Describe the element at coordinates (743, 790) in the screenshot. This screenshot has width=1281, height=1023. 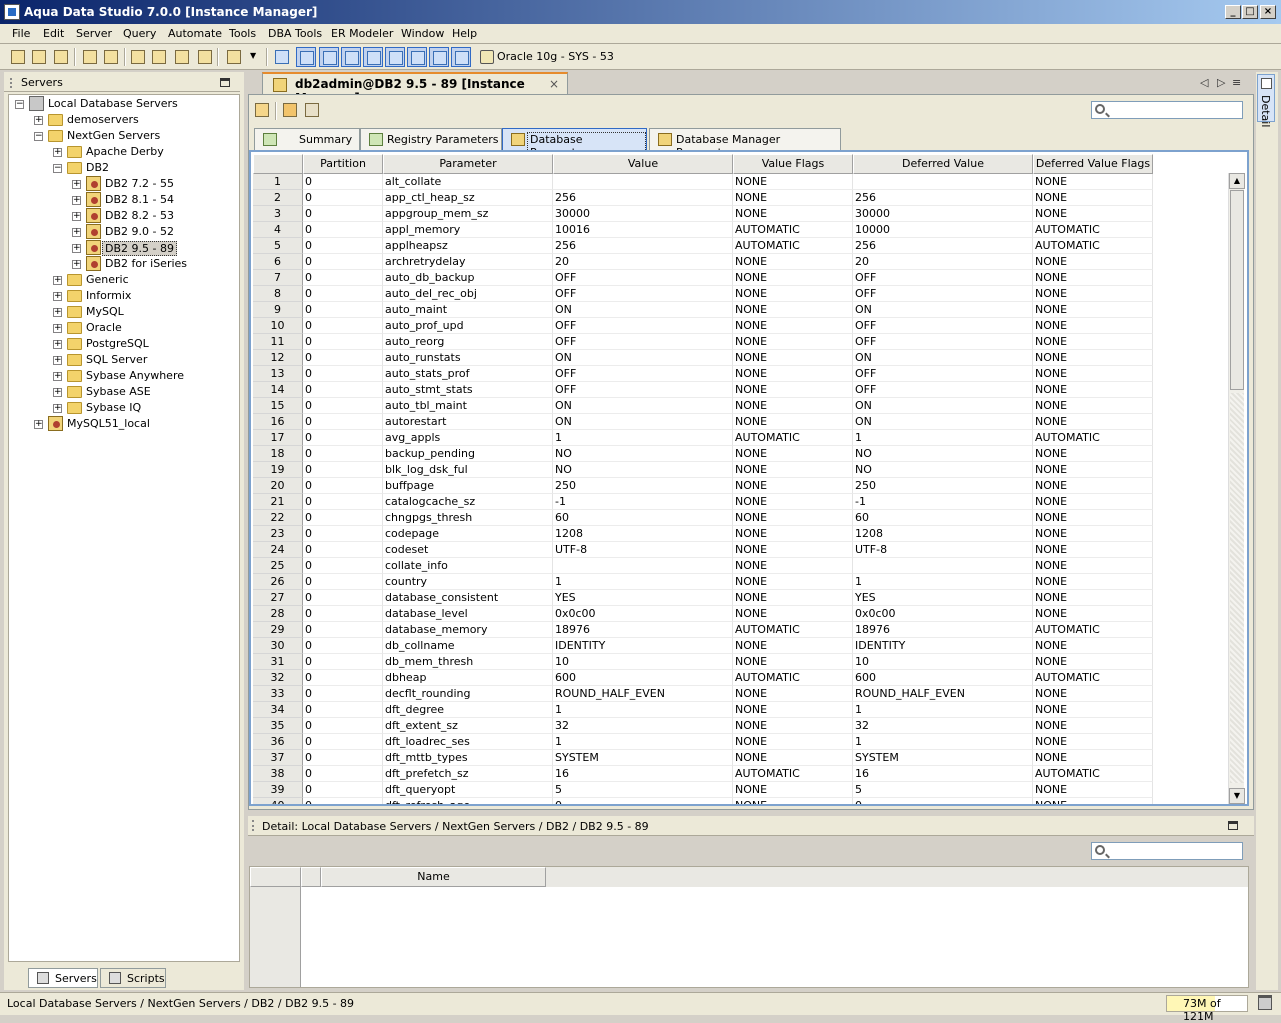
I see `table-row: 39 0 dft_queryopt 5 NONE 5 NONE` at that location.